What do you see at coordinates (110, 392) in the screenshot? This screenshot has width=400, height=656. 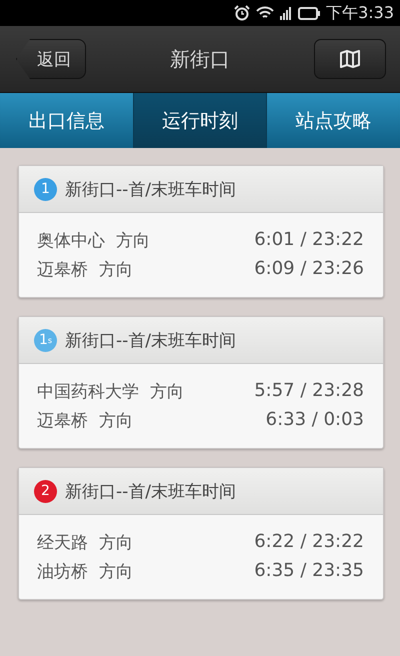 I see `direction-name: 中国药科大学 方向` at bounding box center [110, 392].